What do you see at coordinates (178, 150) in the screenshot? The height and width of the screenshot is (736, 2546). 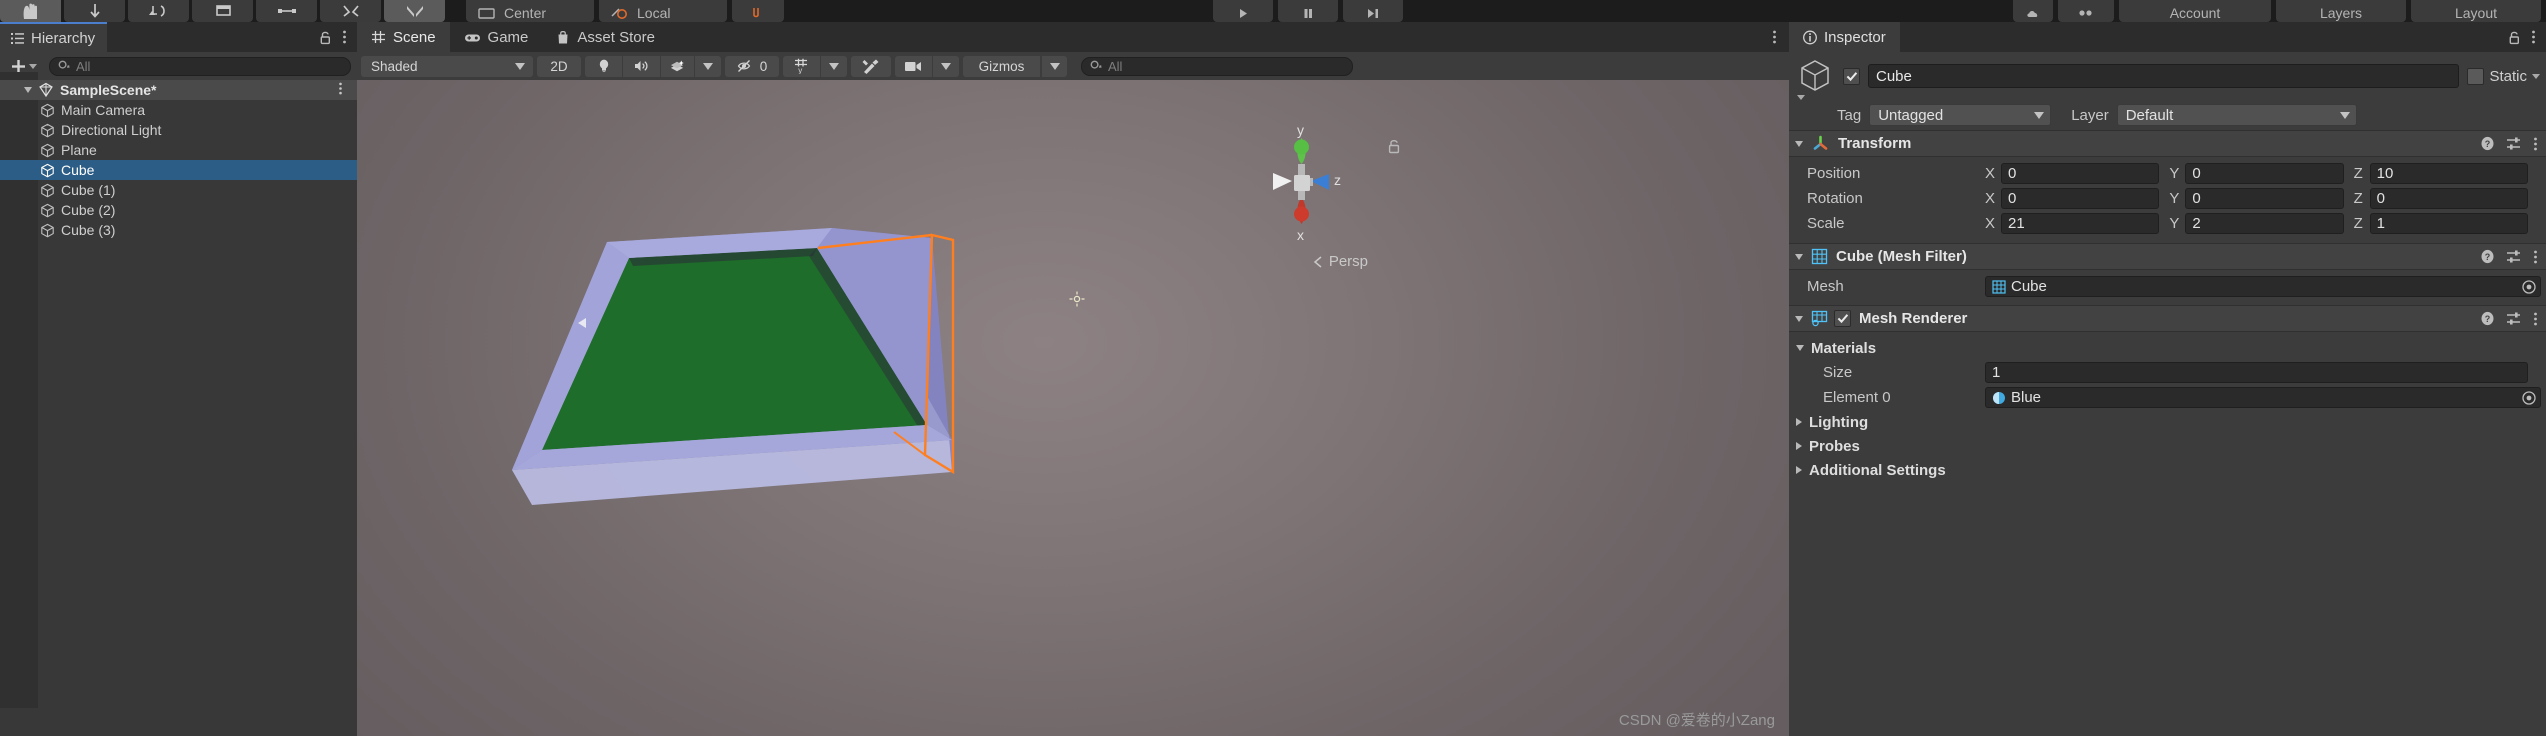 I see `hierarchy-item-plane: Plane` at bounding box center [178, 150].